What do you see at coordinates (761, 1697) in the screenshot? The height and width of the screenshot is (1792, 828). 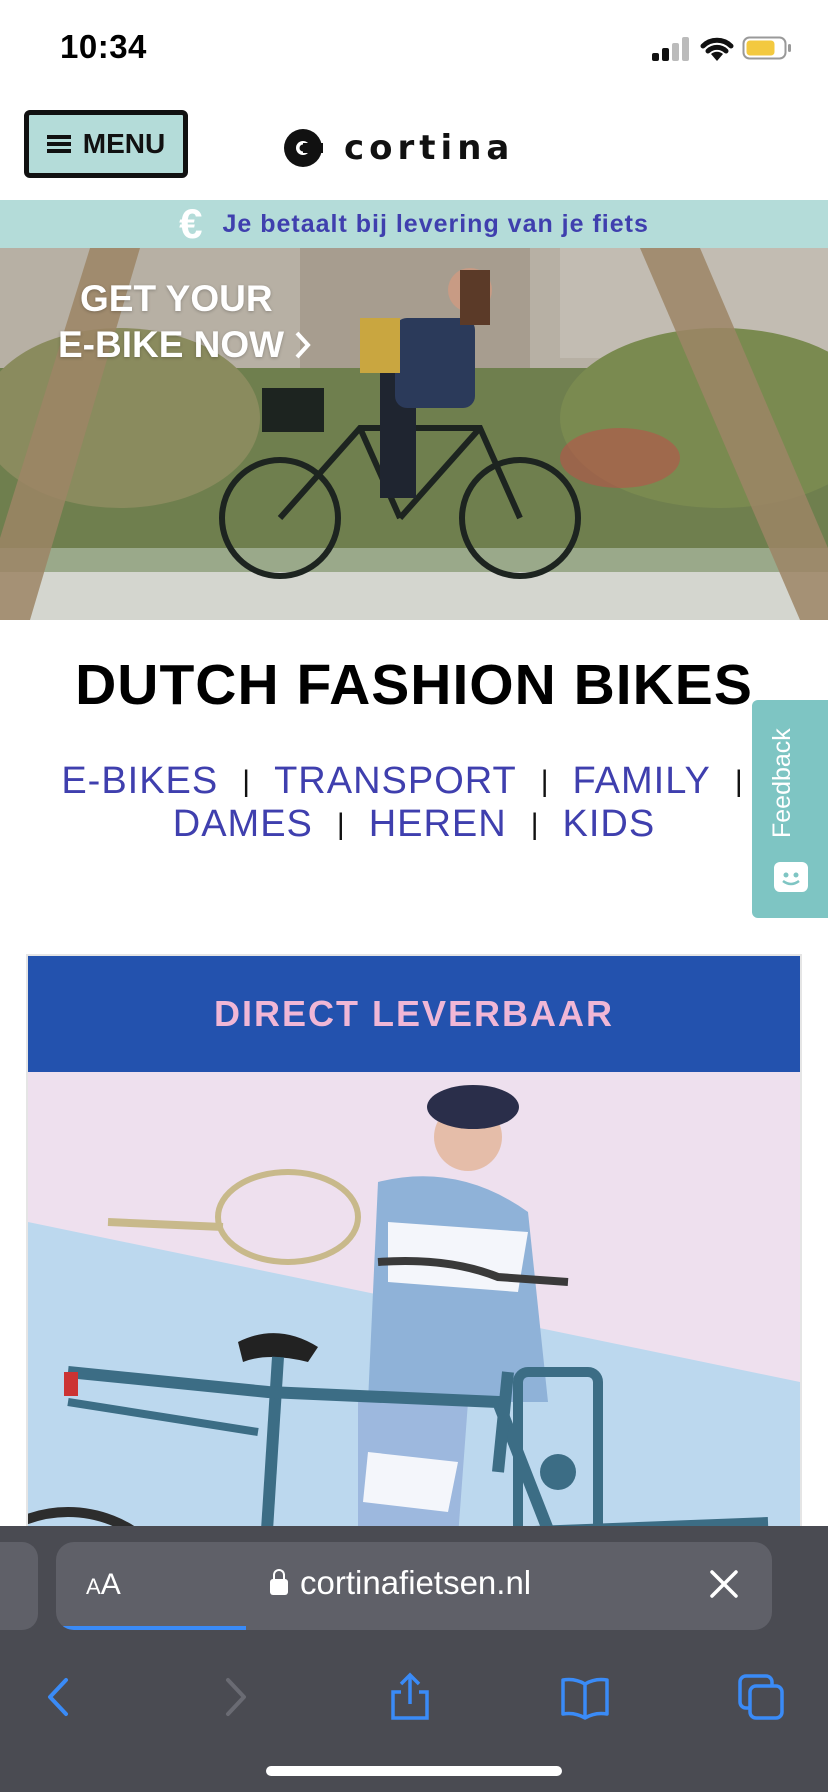 I see `tabs-icon` at bounding box center [761, 1697].